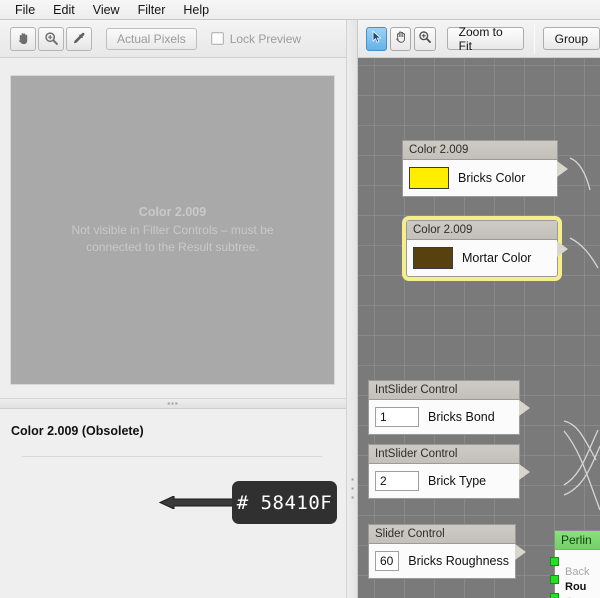  What do you see at coordinates (571, 38) in the screenshot?
I see `group-button: Group` at bounding box center [571, 38].